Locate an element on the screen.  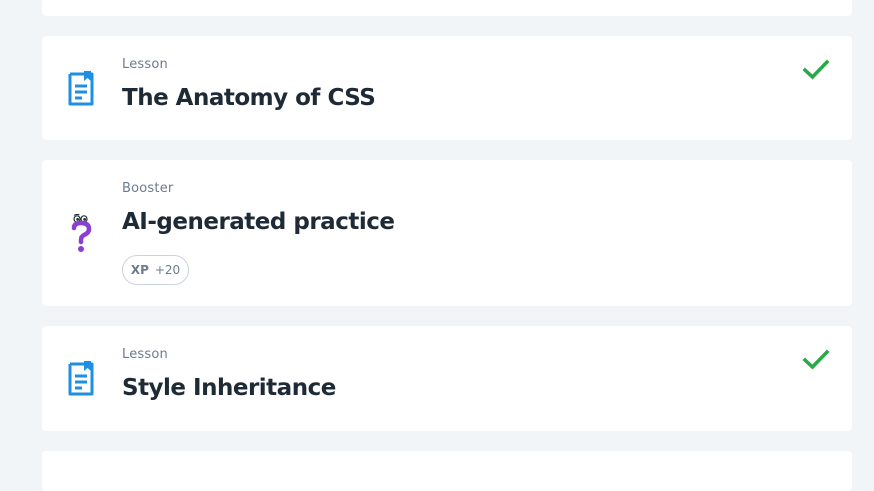
question-mark-character-icon is located at coordinates (82, 233).